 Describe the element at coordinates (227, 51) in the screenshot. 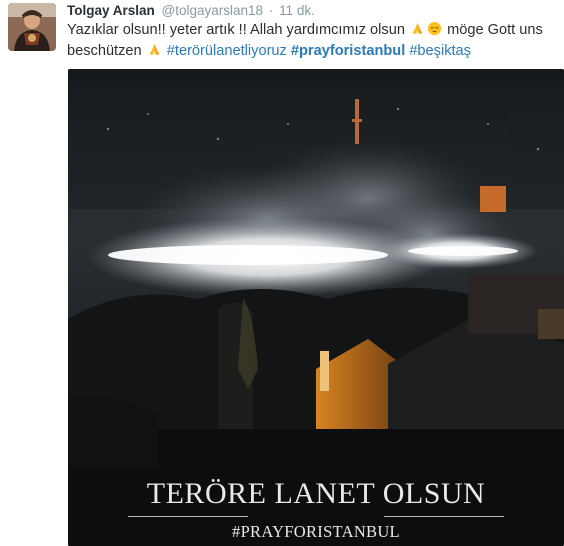

I see `hashtag-link: #terörülanetliyoruz` at that location.